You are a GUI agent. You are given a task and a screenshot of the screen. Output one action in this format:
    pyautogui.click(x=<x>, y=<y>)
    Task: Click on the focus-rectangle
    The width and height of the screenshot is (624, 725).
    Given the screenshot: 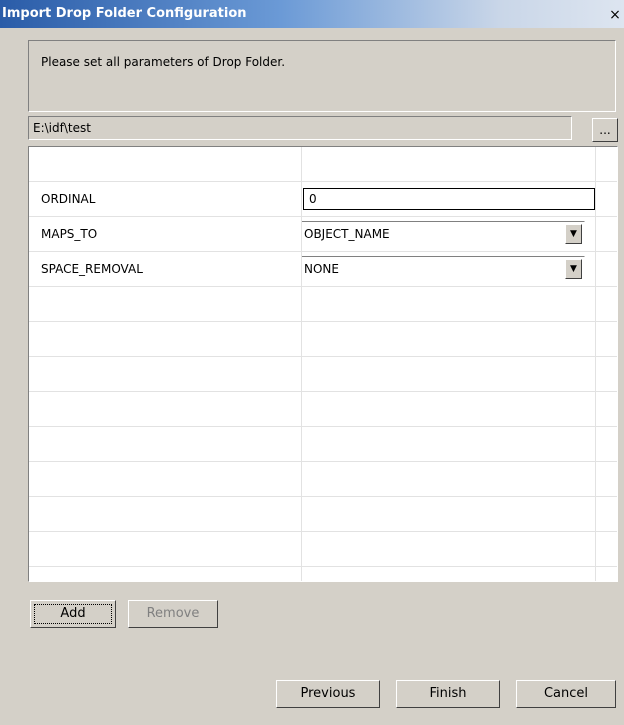 What is the action you would take?
    pyautogui.click(x=73, y=614)
    